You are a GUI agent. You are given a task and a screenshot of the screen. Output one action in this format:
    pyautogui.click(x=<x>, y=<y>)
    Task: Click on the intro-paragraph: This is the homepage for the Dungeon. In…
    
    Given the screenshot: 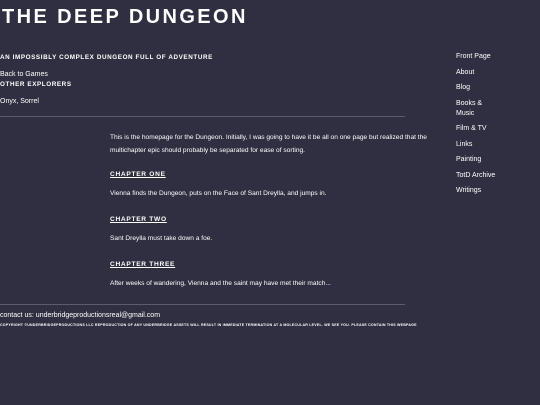 What is the action you would take?
    pyautogui.click(x=268, y=144)
    